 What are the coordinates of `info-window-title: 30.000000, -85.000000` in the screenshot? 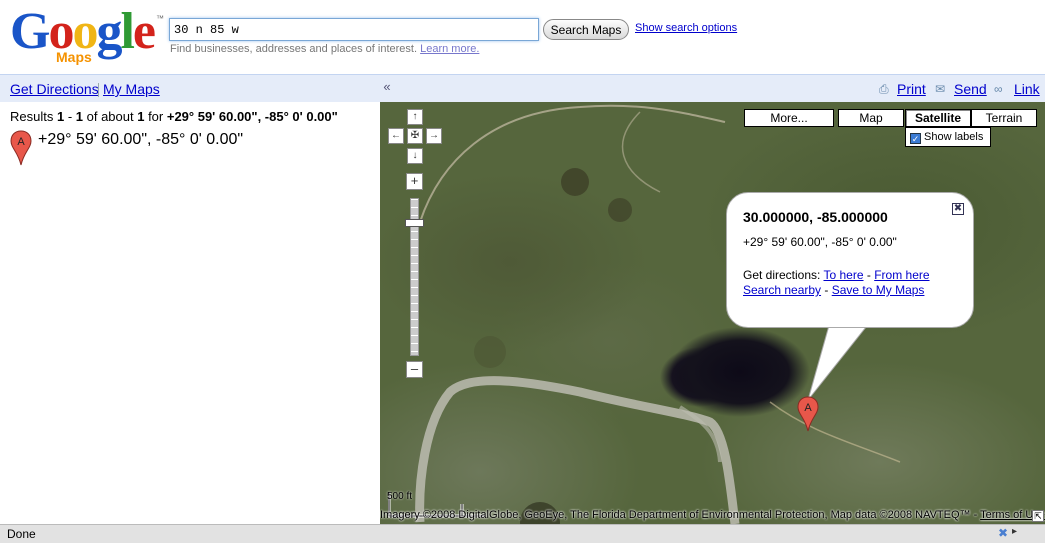 It's located at (815, 217).